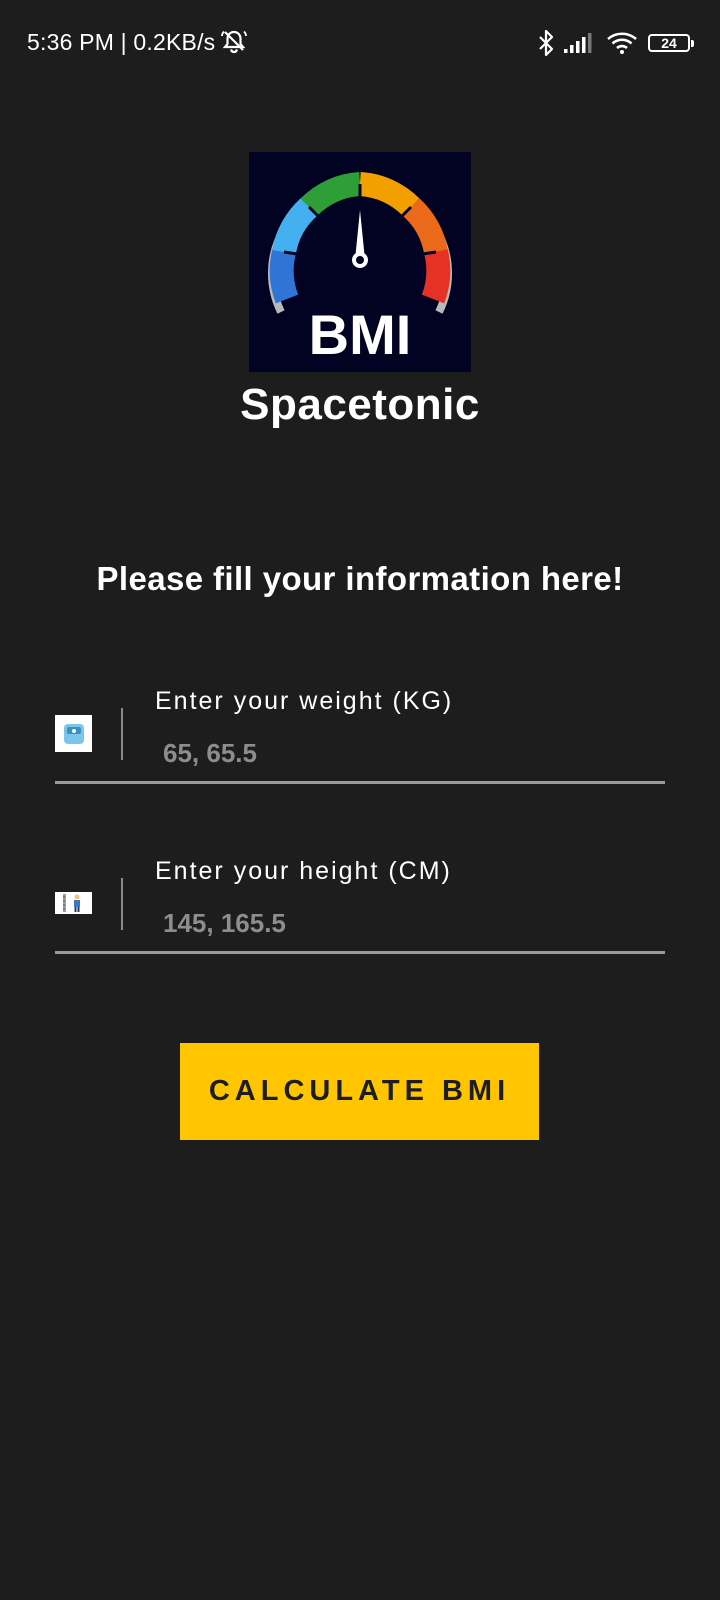 This screenshot has width=720, height=1600. What do you see at coordinates (546, 43) in the screenshot?
I see `bluetooth-icon` at bounding box center [546, 43].